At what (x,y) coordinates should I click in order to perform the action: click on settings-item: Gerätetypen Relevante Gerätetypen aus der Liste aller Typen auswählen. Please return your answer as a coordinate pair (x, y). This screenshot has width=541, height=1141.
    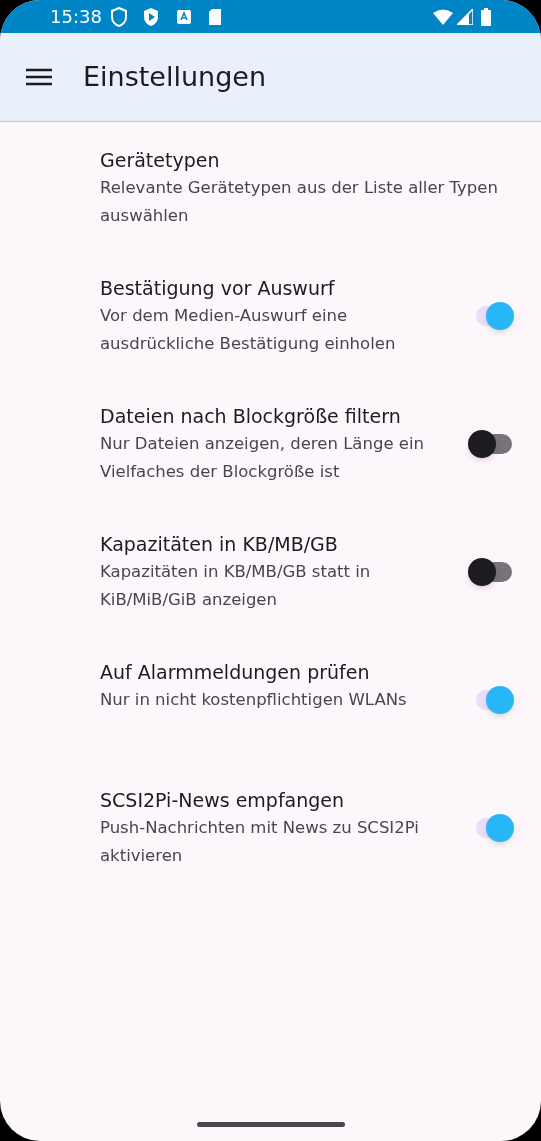
    Looking at the image, I should click on (270, 210).